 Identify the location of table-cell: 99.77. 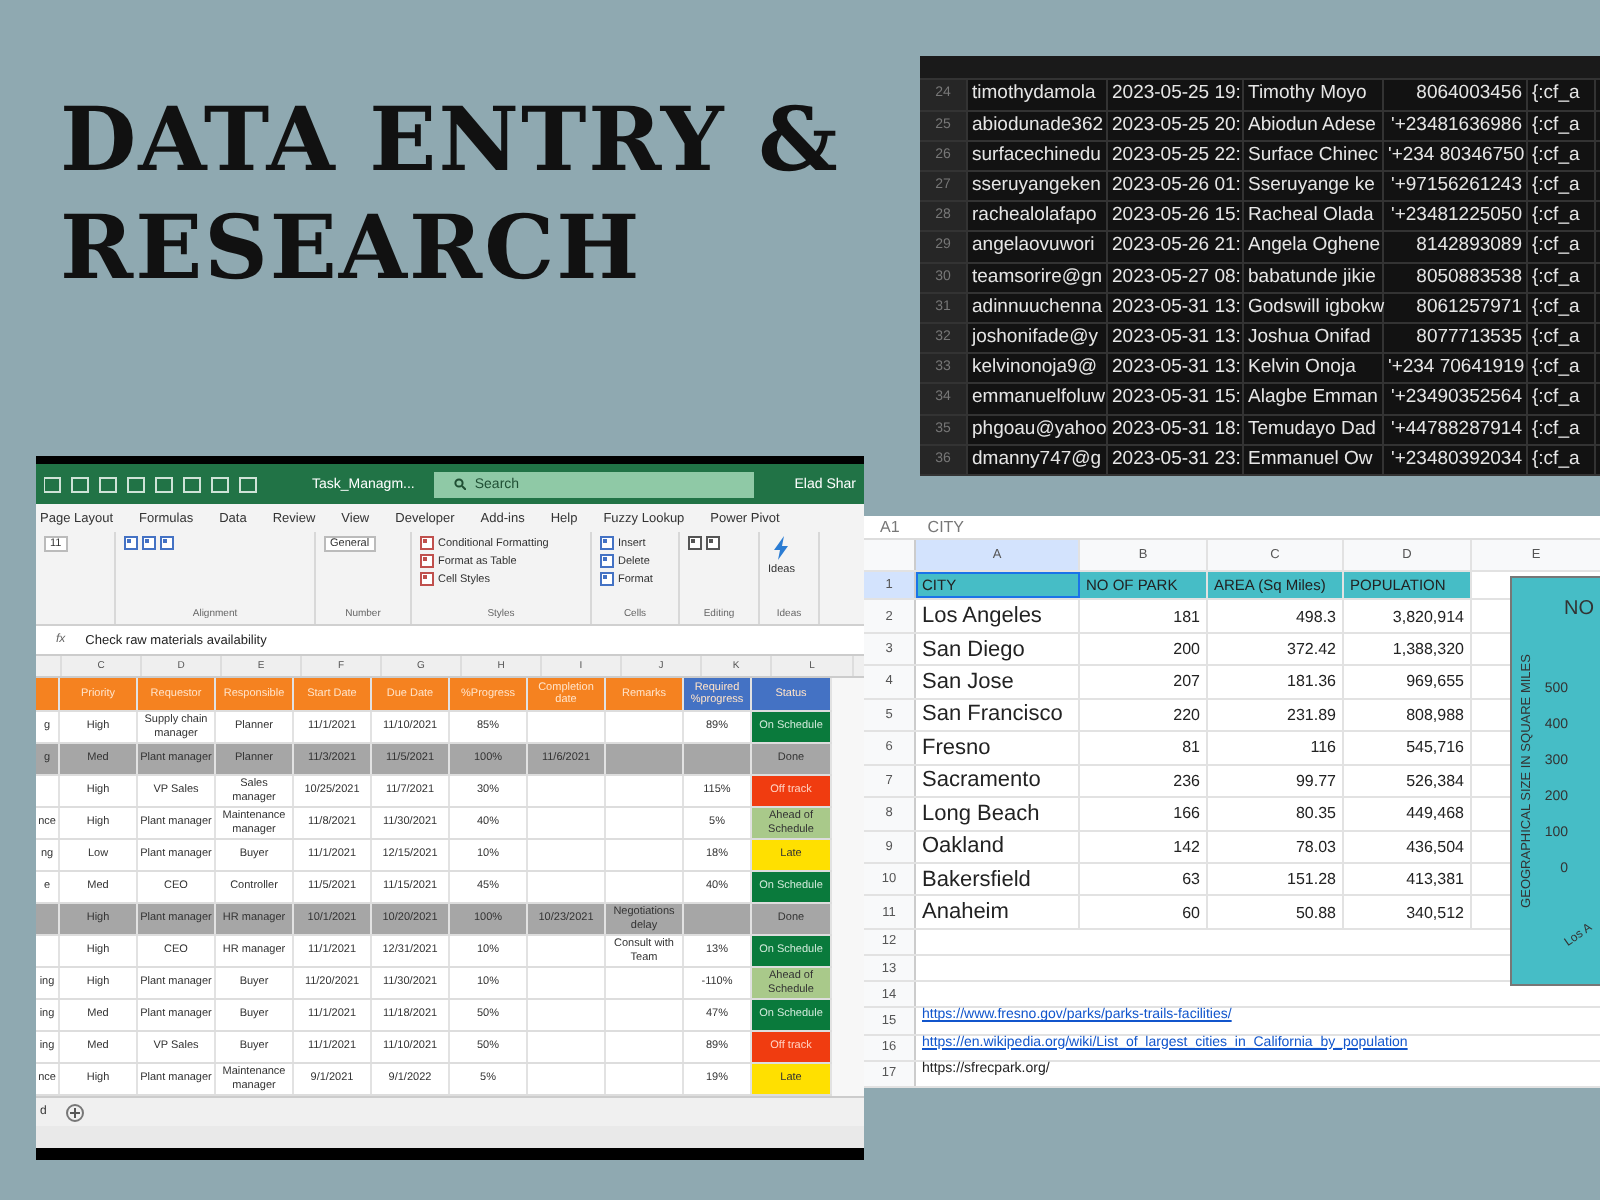
(1276, 781).